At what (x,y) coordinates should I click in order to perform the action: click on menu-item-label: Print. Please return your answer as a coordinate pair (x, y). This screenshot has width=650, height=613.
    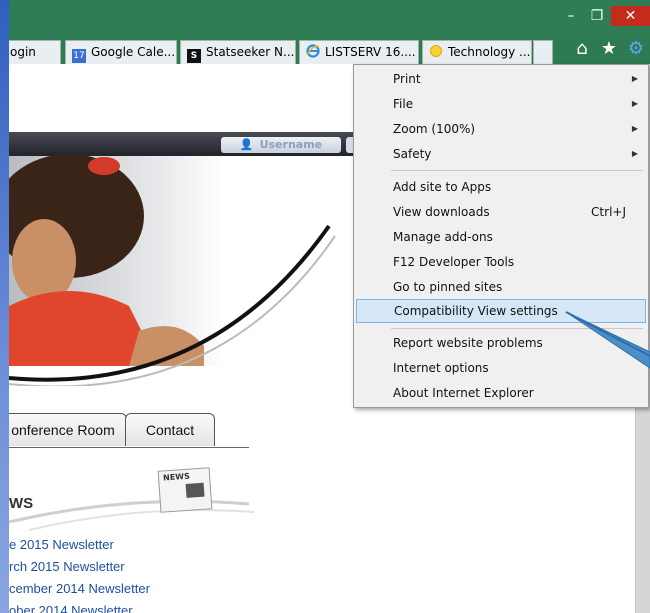
    Looking at the image, I should click on (407, 79).